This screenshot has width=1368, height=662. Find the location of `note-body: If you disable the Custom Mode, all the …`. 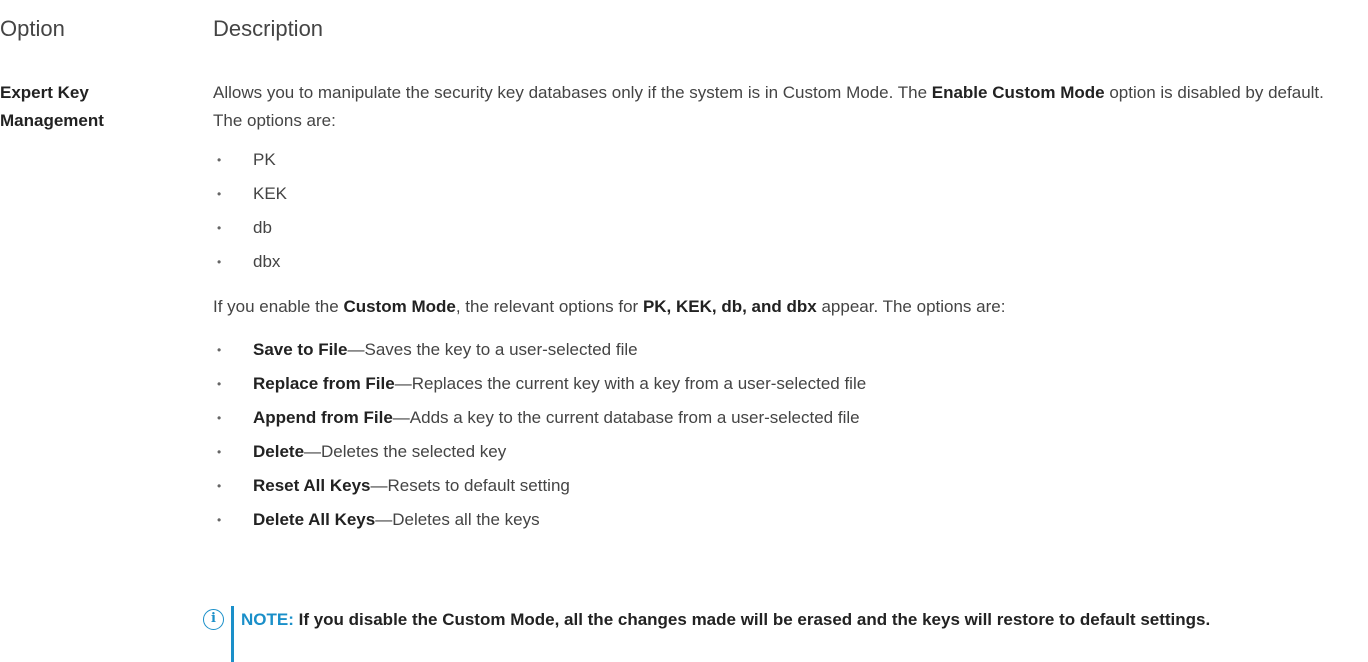

note-body: If you disable the Custom Mode, all the … is located at coordinates (752, 619).